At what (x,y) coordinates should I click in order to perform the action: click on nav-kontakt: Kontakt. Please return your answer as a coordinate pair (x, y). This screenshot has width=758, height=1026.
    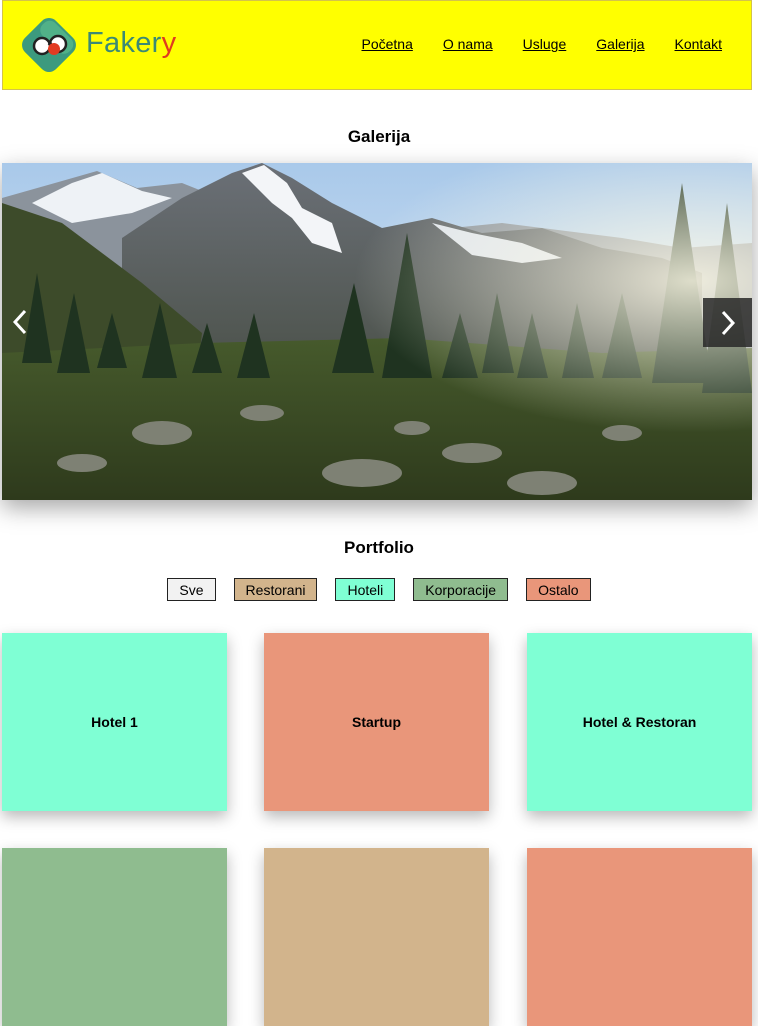
    Looking at the image, I should click on (698, 44).